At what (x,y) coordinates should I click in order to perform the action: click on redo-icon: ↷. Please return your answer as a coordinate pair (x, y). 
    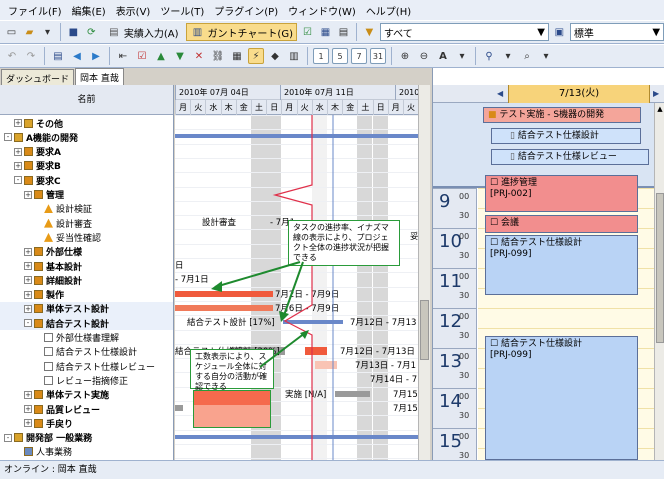
    Looking at the image, I should click on (31, 56).